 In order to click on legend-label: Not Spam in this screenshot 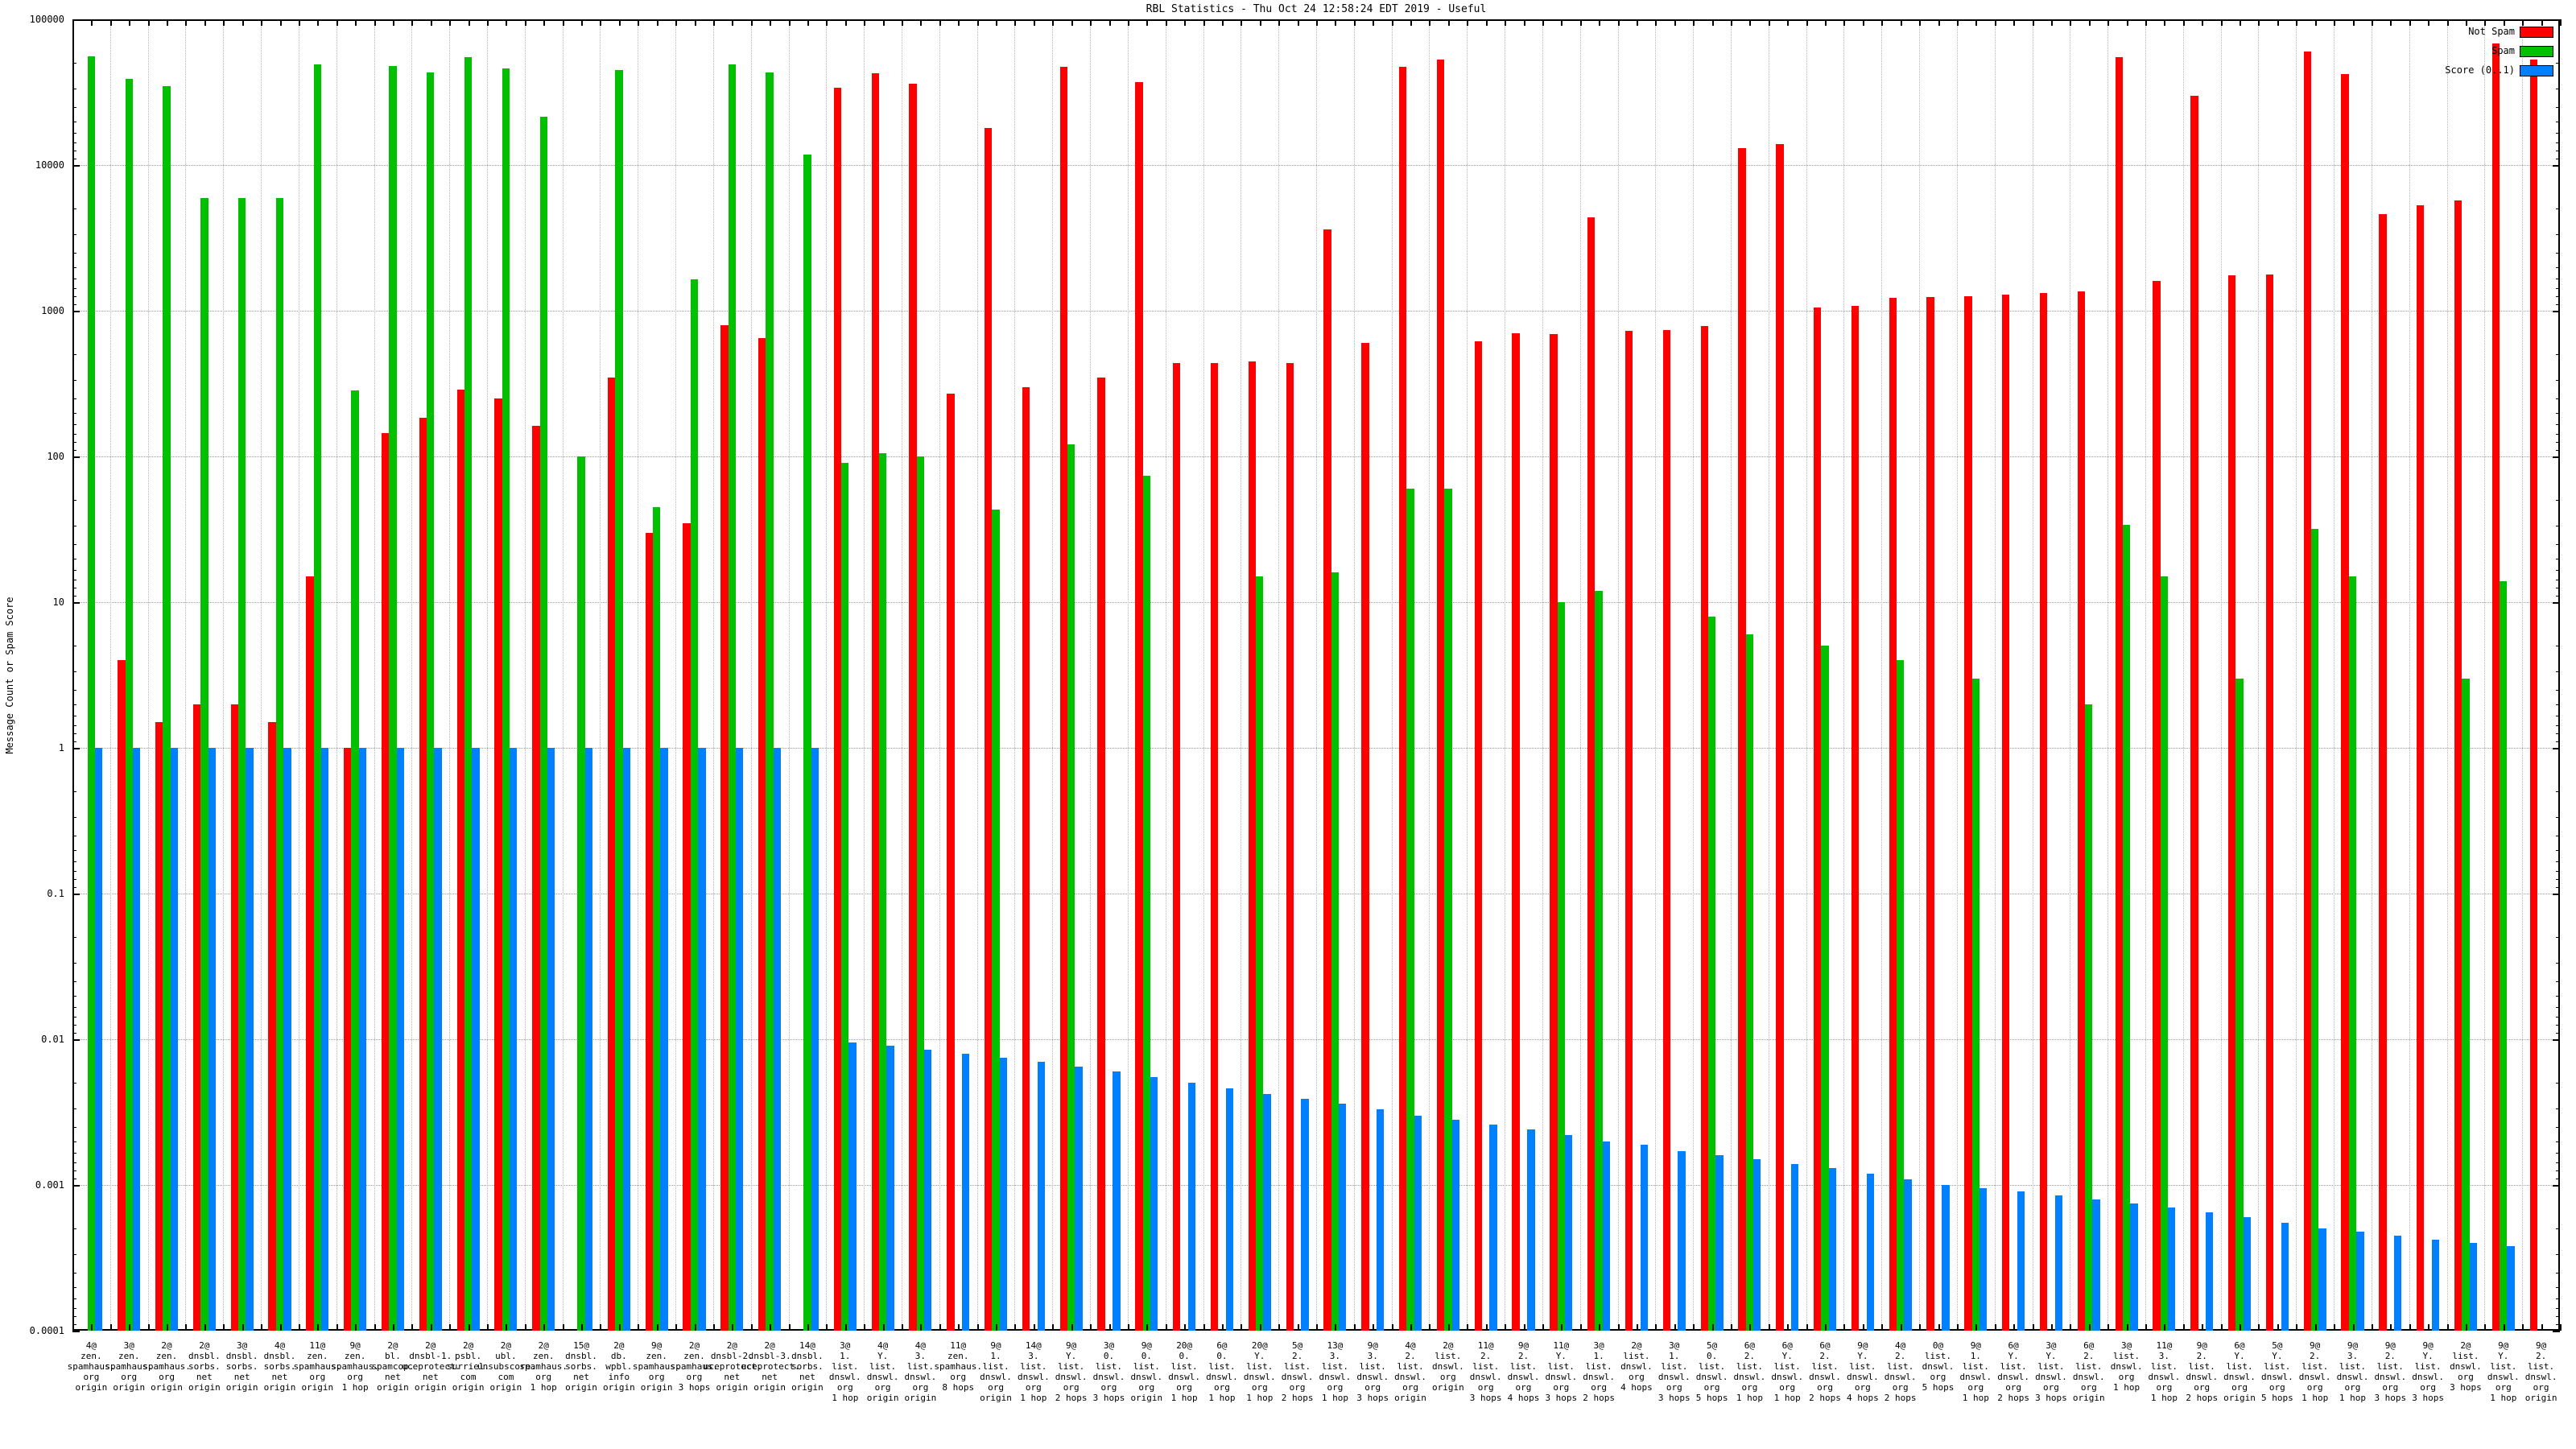, I will do `click(2491, 31)`.